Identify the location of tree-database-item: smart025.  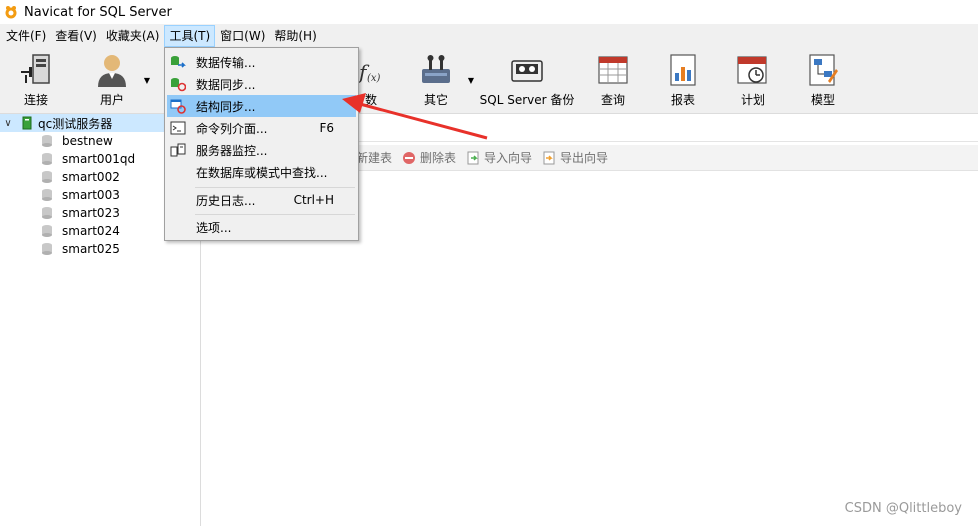
(80, 249).